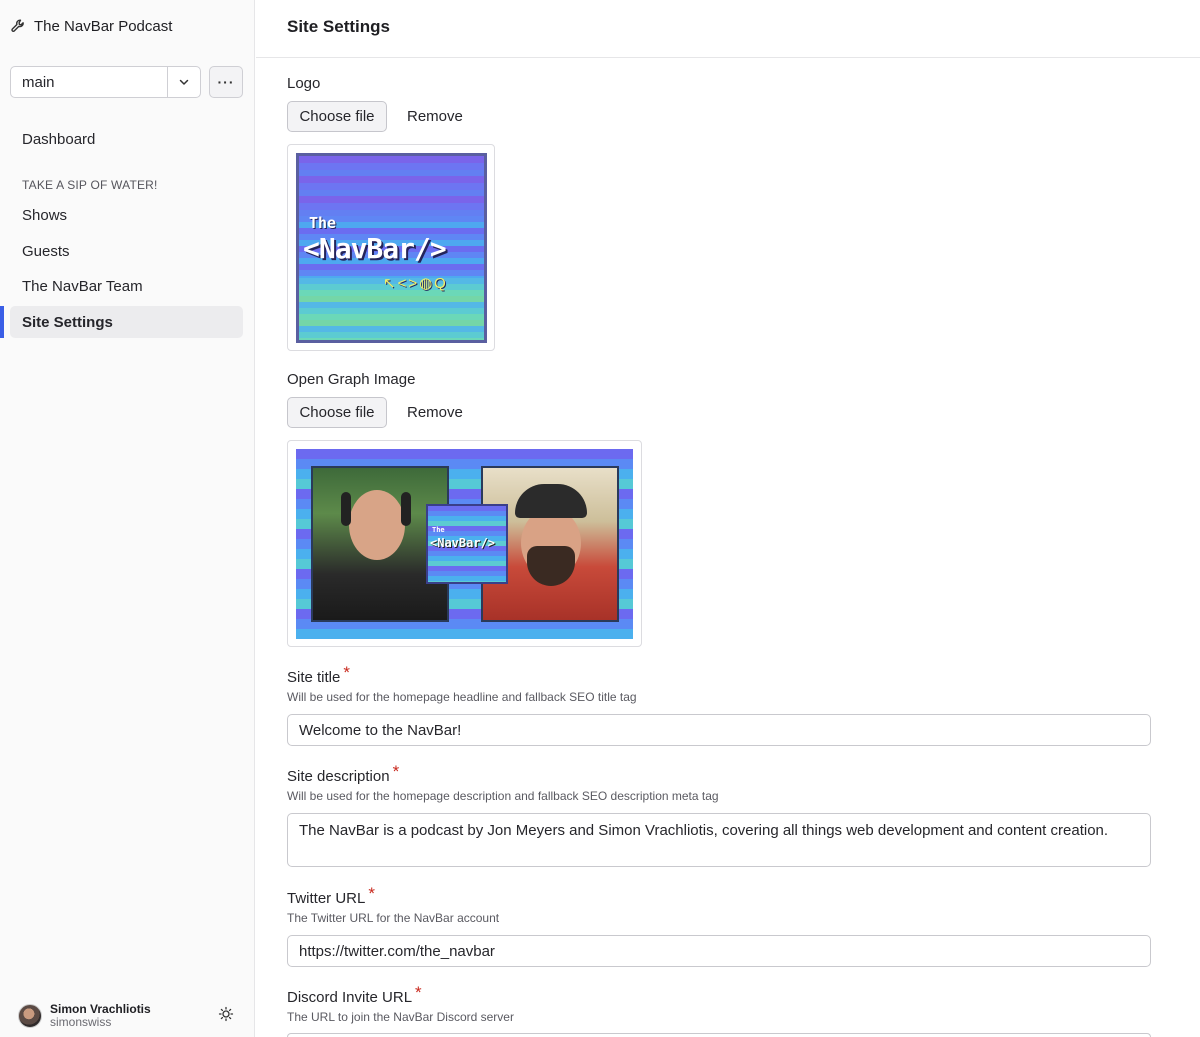 The height and width of the screenshot is (1037, 1200). What do you see at coordinates (2, 322) in the screenshot?
I see `active-indicator` at bounding box center [2, 322].